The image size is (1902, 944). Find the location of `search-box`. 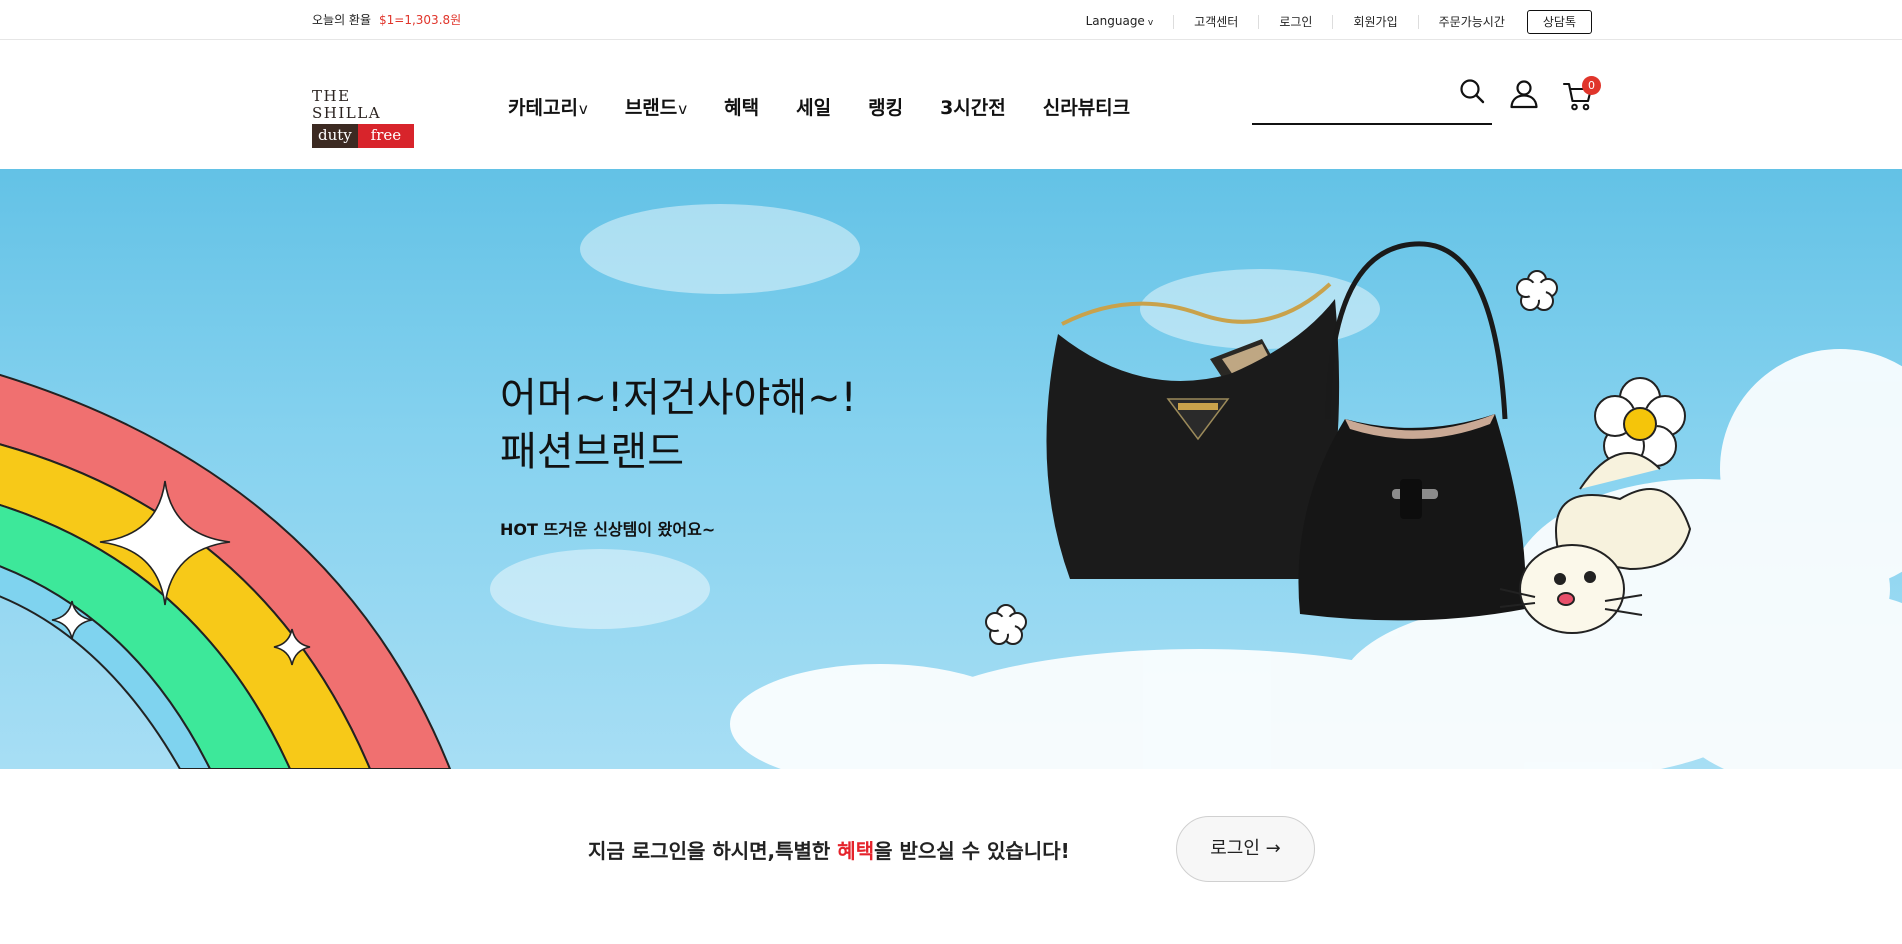

search-box is located at coordinates (1372, 101).